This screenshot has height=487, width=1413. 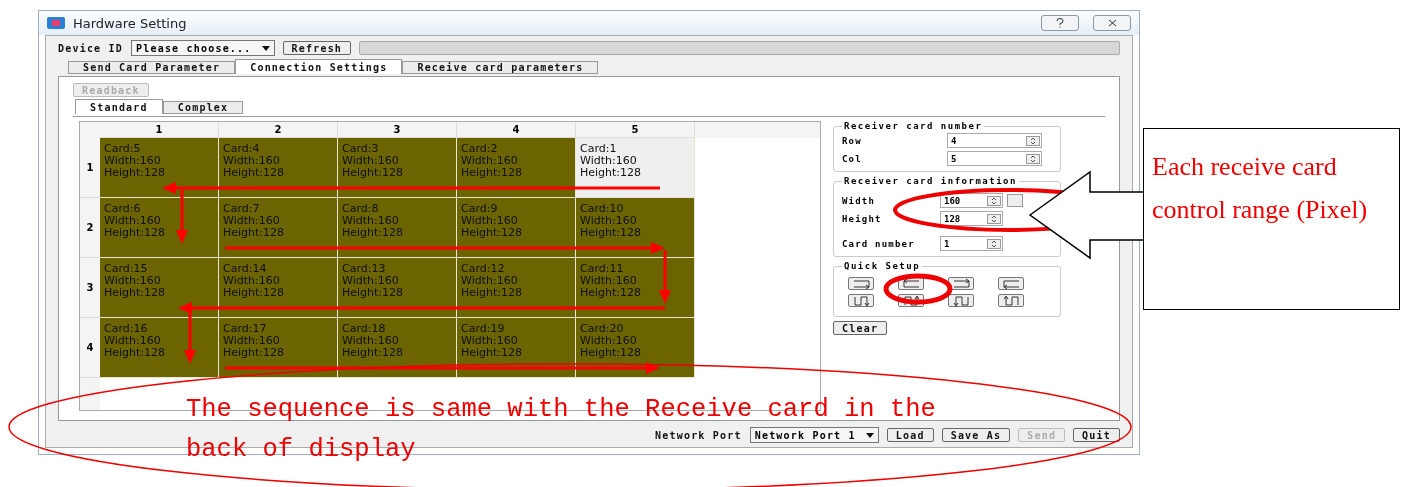 I want to click on card-cell: Card:11 Width:160 Height:128, so click(x=635, y=288).